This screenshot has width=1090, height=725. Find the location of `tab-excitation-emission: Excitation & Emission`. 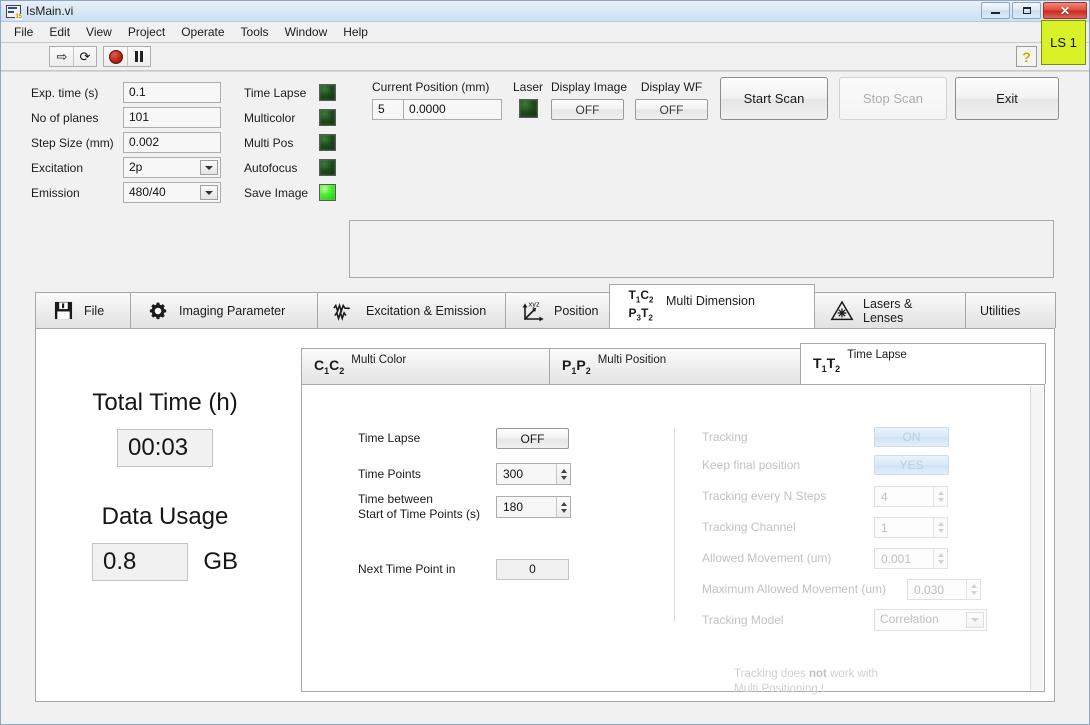

tab-excitation-emission: Excitation & Emission is located at coordinates (411, 310).